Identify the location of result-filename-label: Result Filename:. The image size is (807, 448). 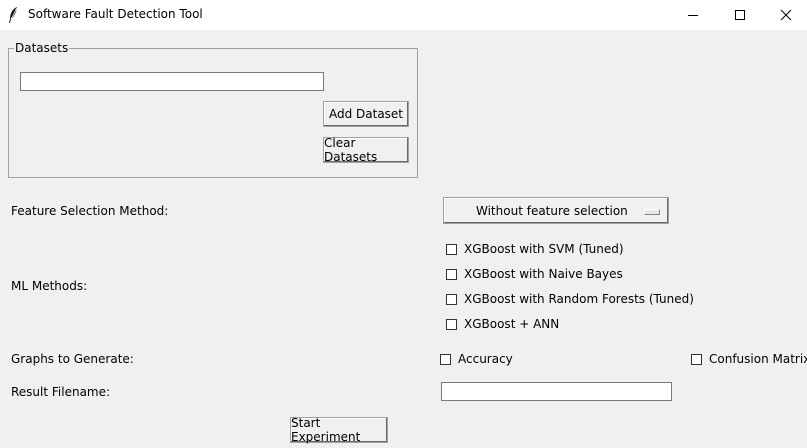
(61, 392).